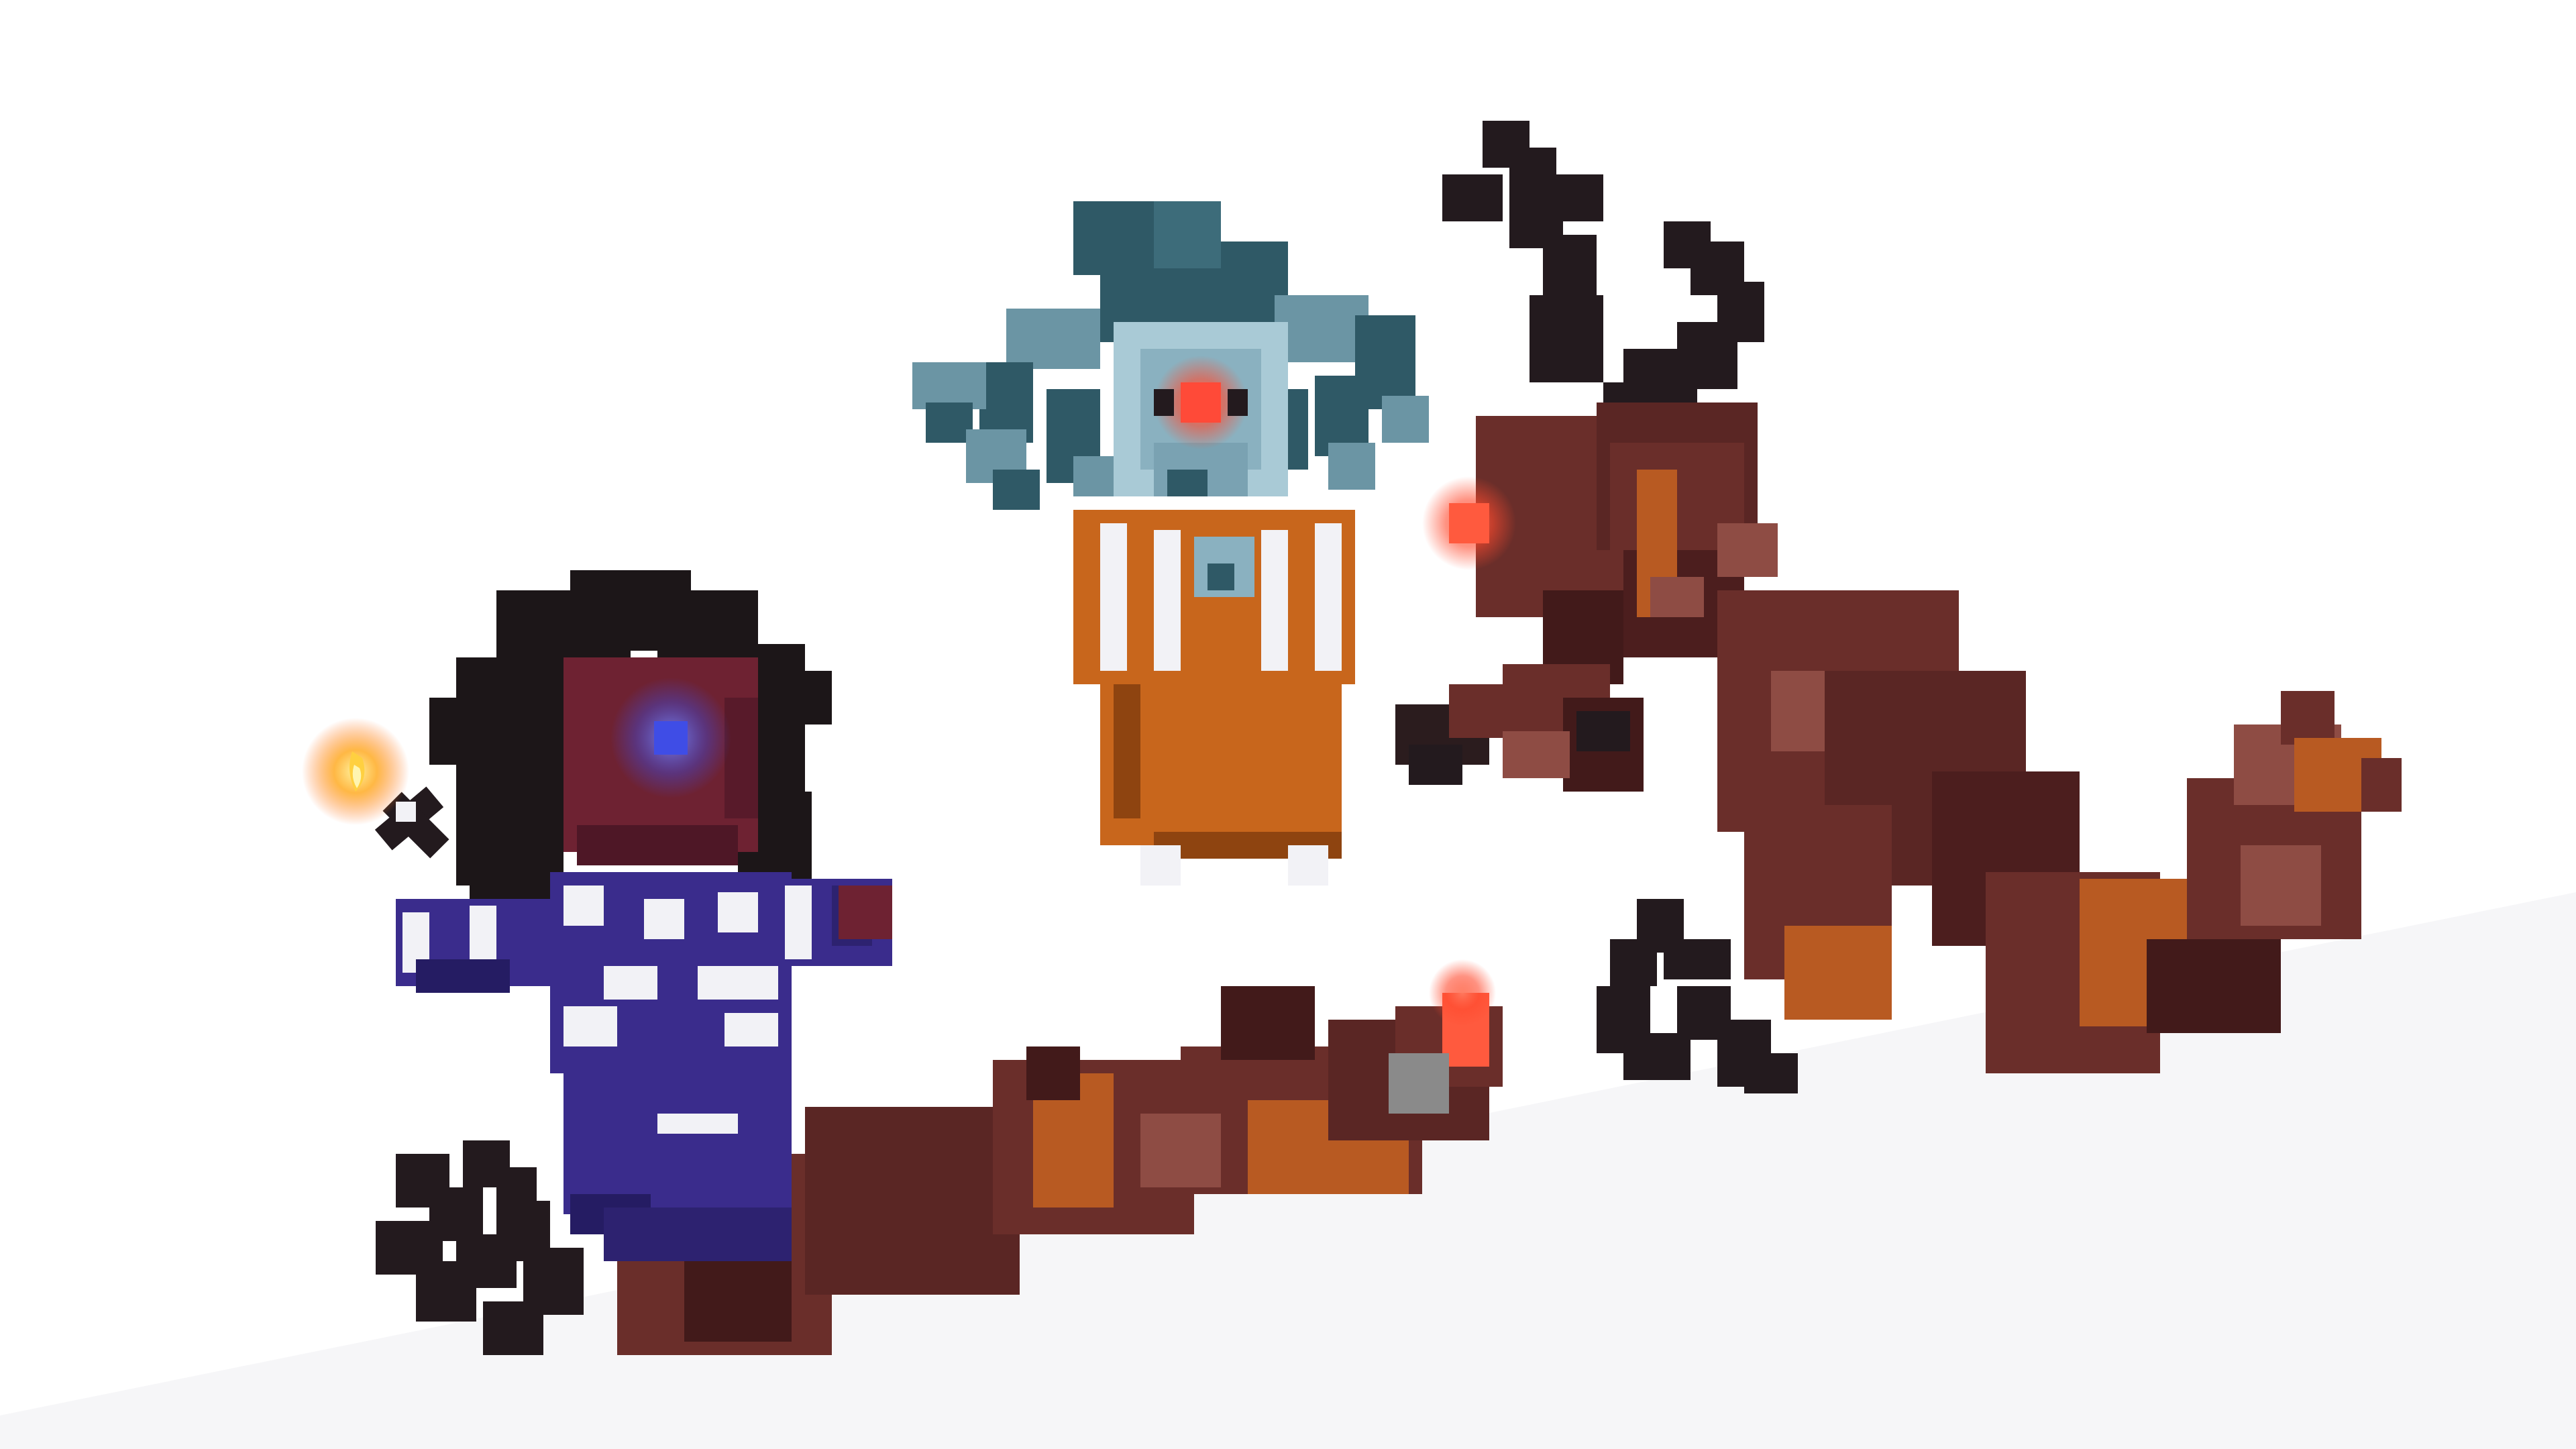  I want to click on floating-doll, so click(1170, 543).